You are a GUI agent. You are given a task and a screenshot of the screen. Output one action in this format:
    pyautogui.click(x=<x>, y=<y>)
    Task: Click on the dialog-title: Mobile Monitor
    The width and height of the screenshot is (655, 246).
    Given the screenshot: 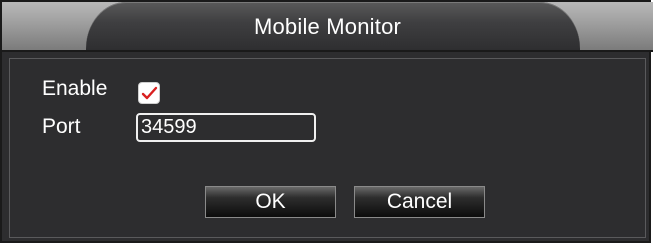 What is the action you would take?
    pyautogui.click(x=327, y=26)
    